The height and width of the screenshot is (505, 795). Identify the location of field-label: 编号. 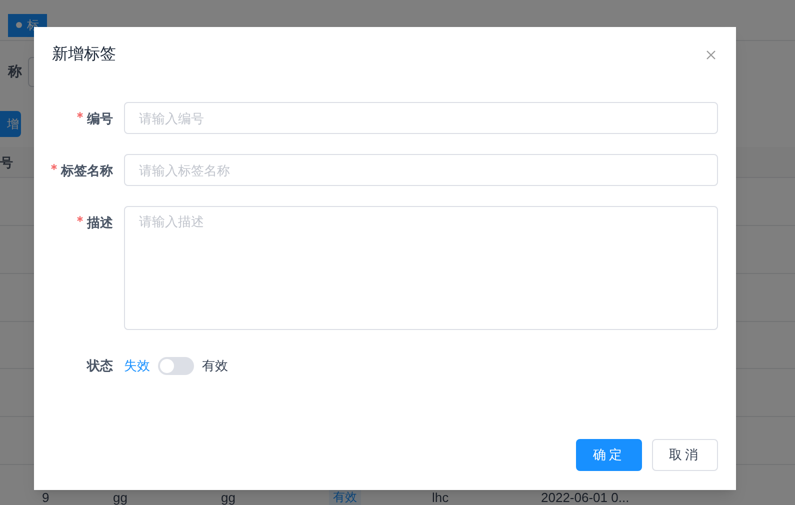
(100, 118).